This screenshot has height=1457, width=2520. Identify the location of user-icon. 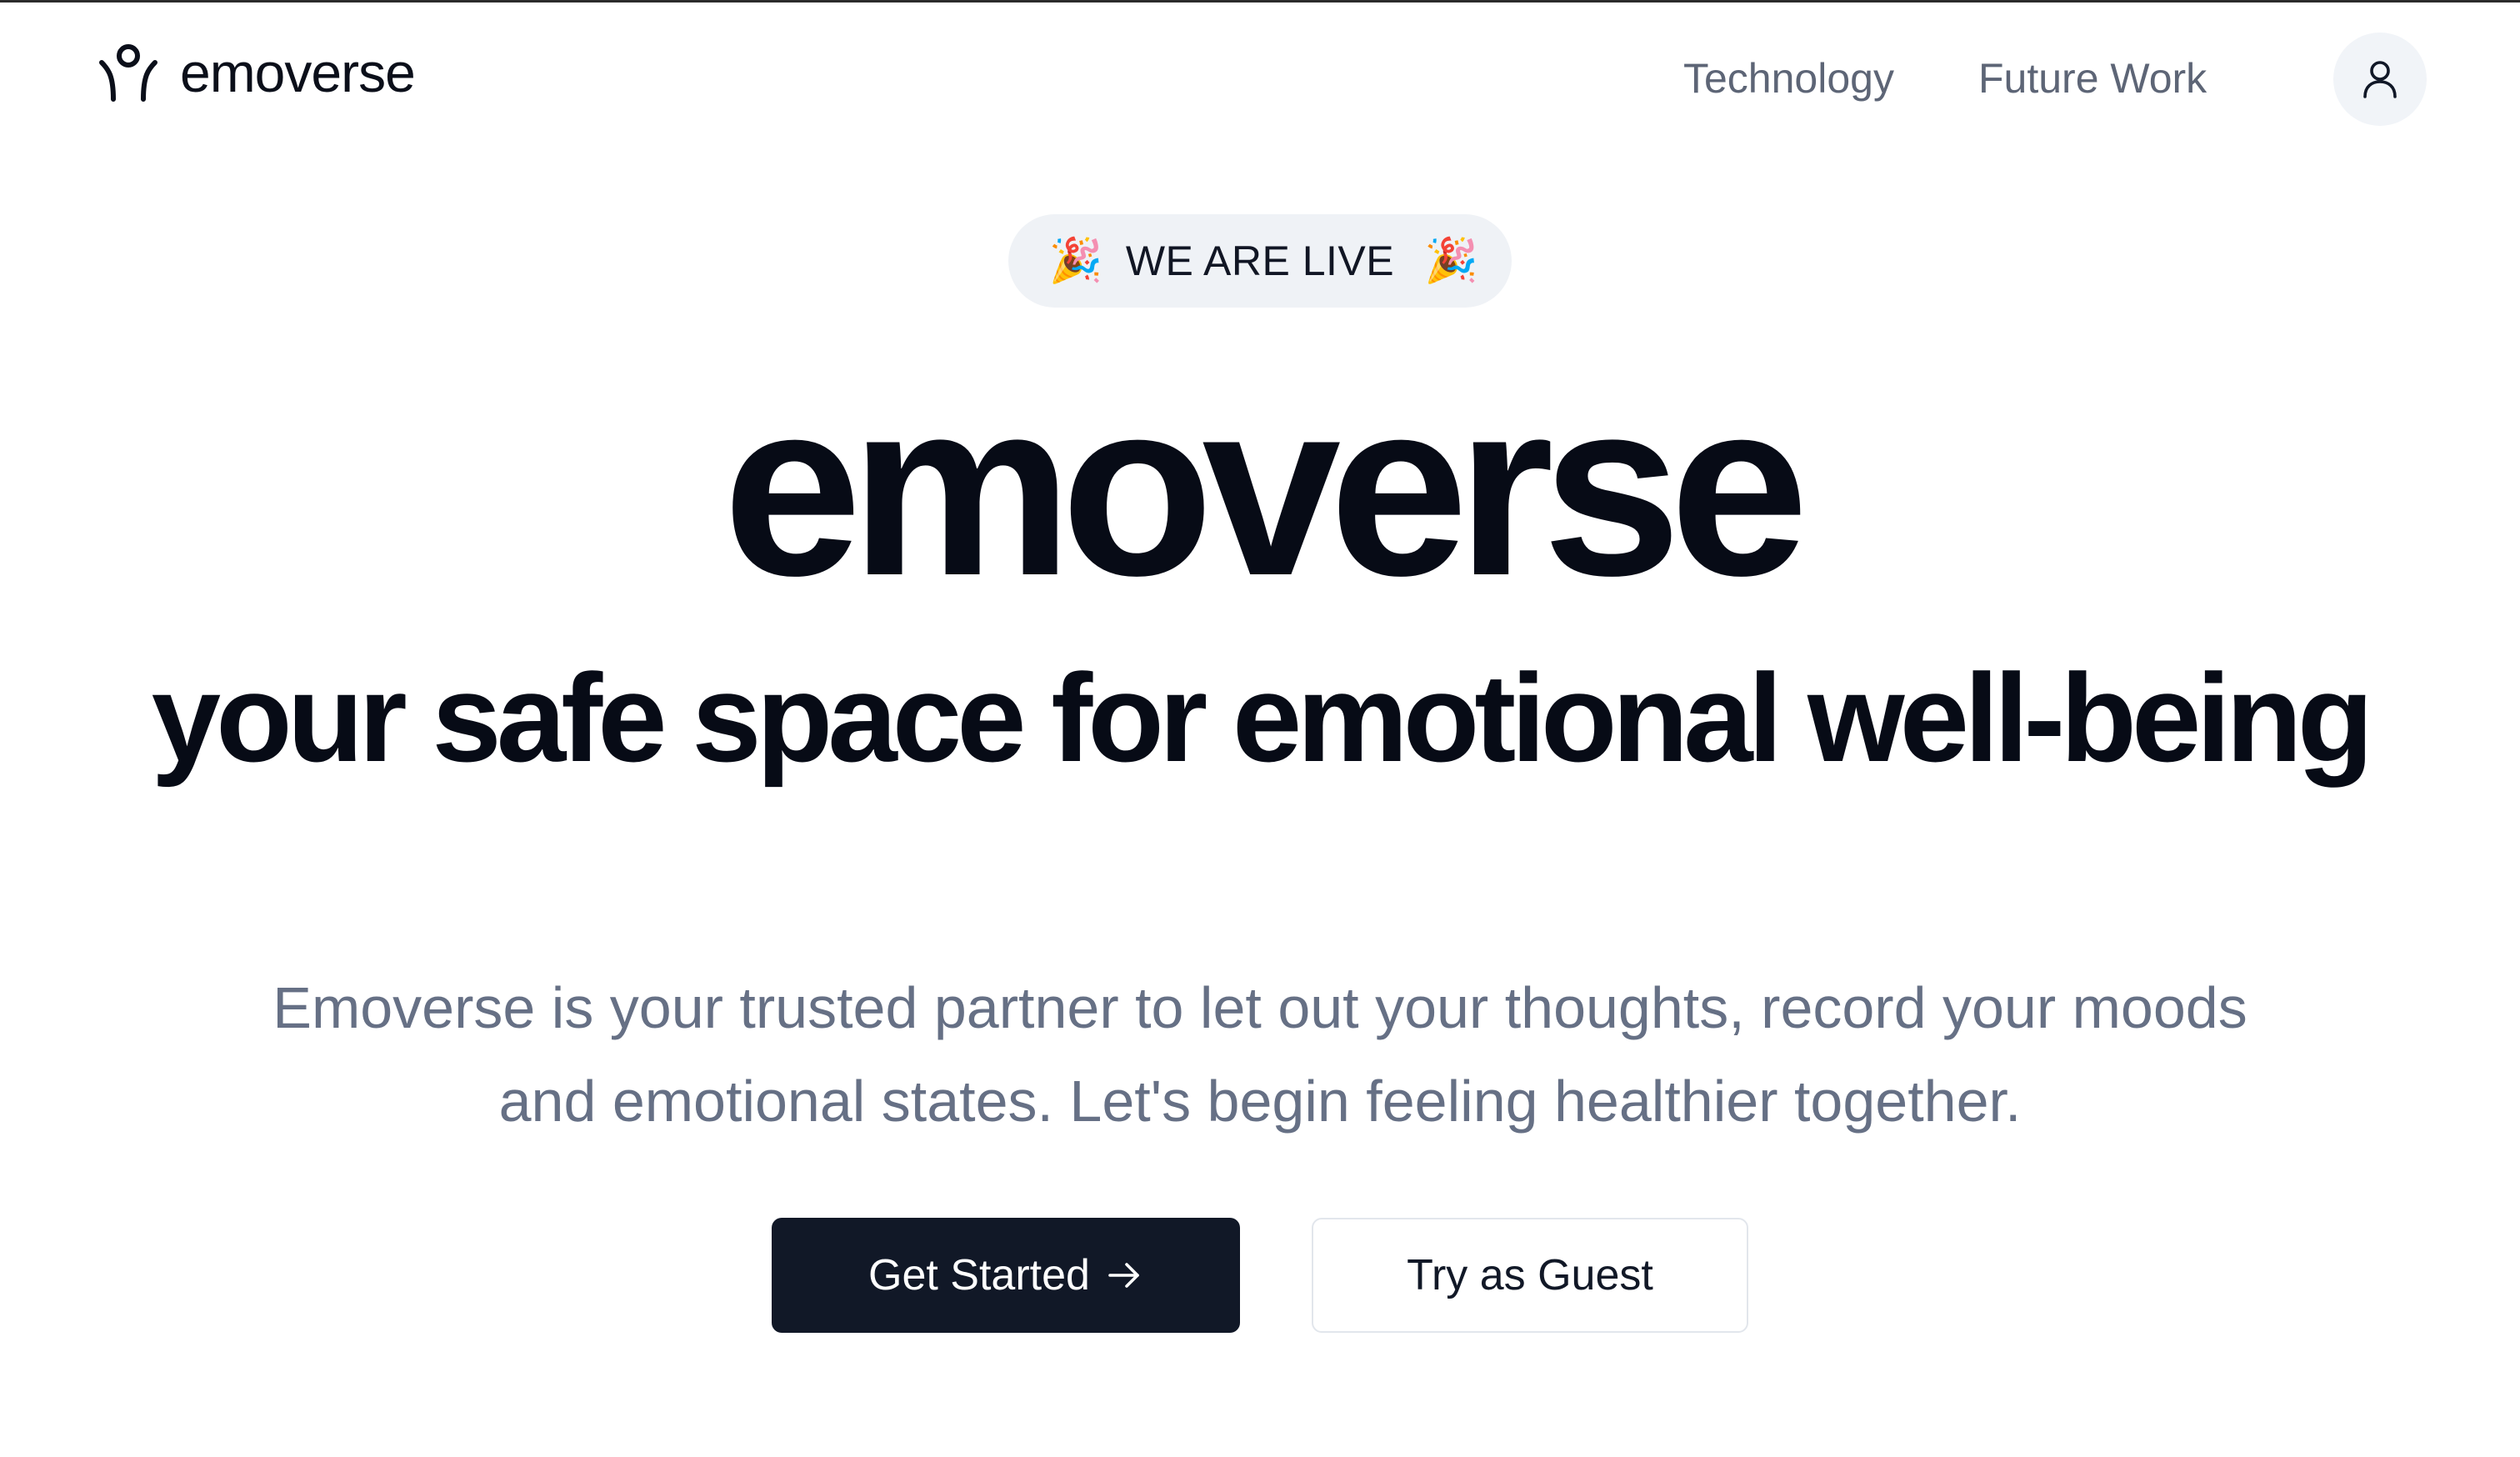
(2380, 79).